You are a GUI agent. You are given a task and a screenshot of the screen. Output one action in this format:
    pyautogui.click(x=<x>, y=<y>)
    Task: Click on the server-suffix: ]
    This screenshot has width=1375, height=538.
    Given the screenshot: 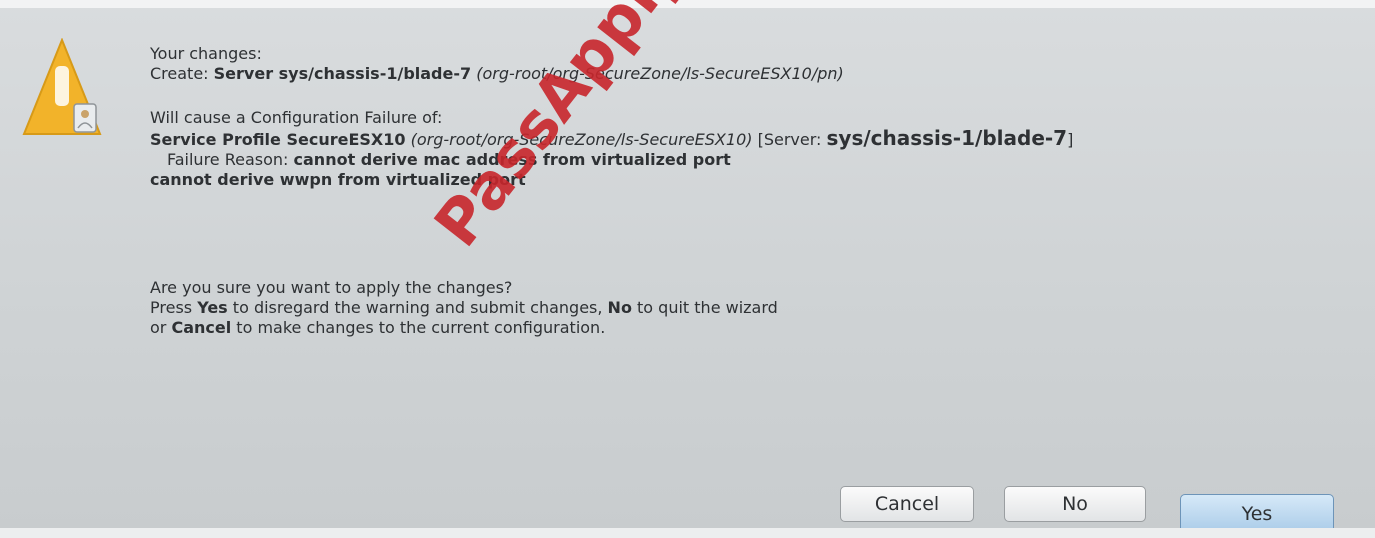 What is the action you would take?
    pyautogui.click(x=1070, y=139)
    